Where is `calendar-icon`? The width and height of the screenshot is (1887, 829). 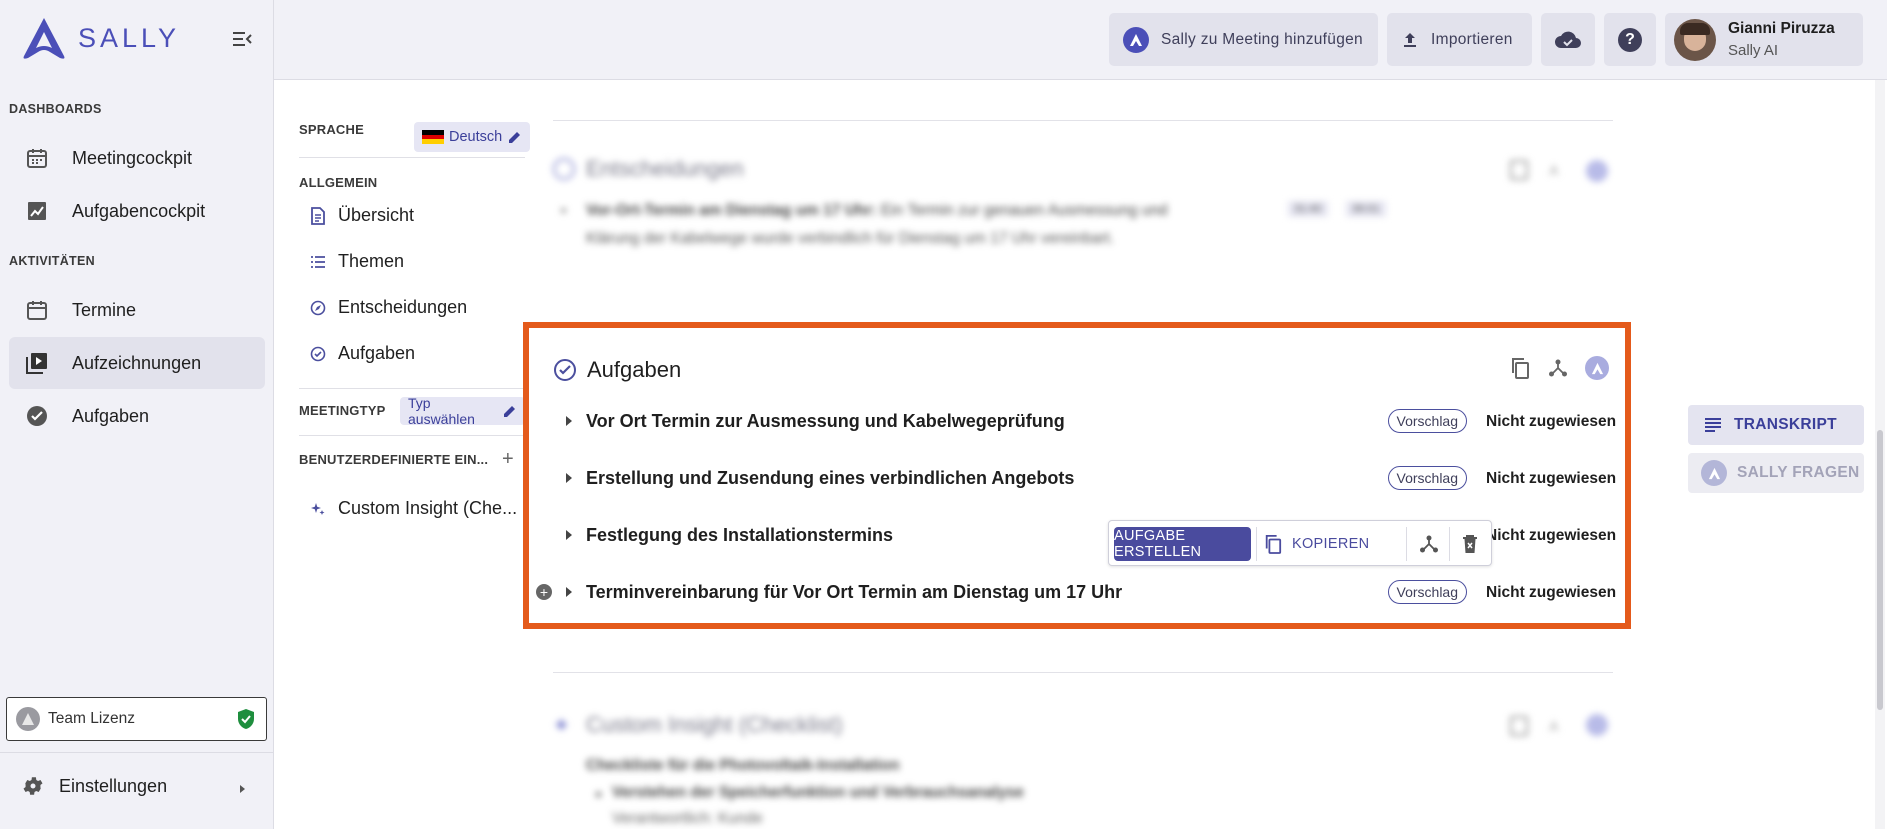 calendar-icon is located at coordinates (37, 310).